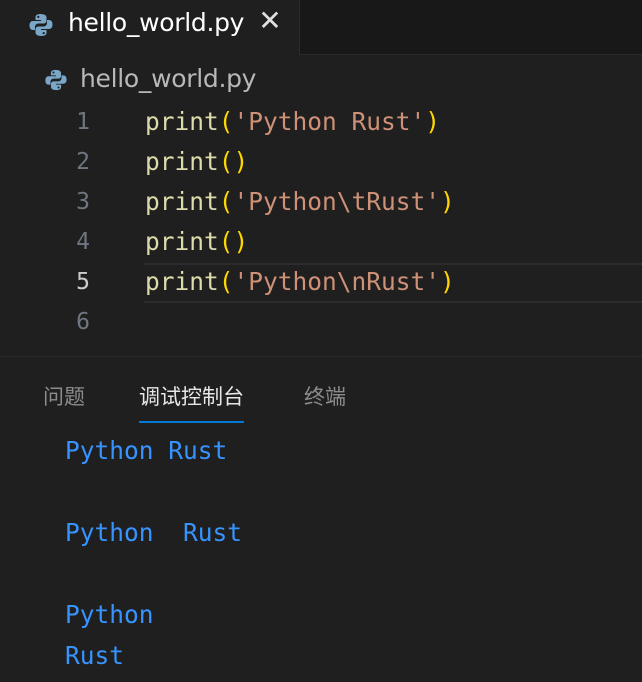 This screenshot has height=682, width=642. What do you see at coordinates (270, 21) in the screenshot?
I see `close-icon: ✕` at bounding box center [270, 21].